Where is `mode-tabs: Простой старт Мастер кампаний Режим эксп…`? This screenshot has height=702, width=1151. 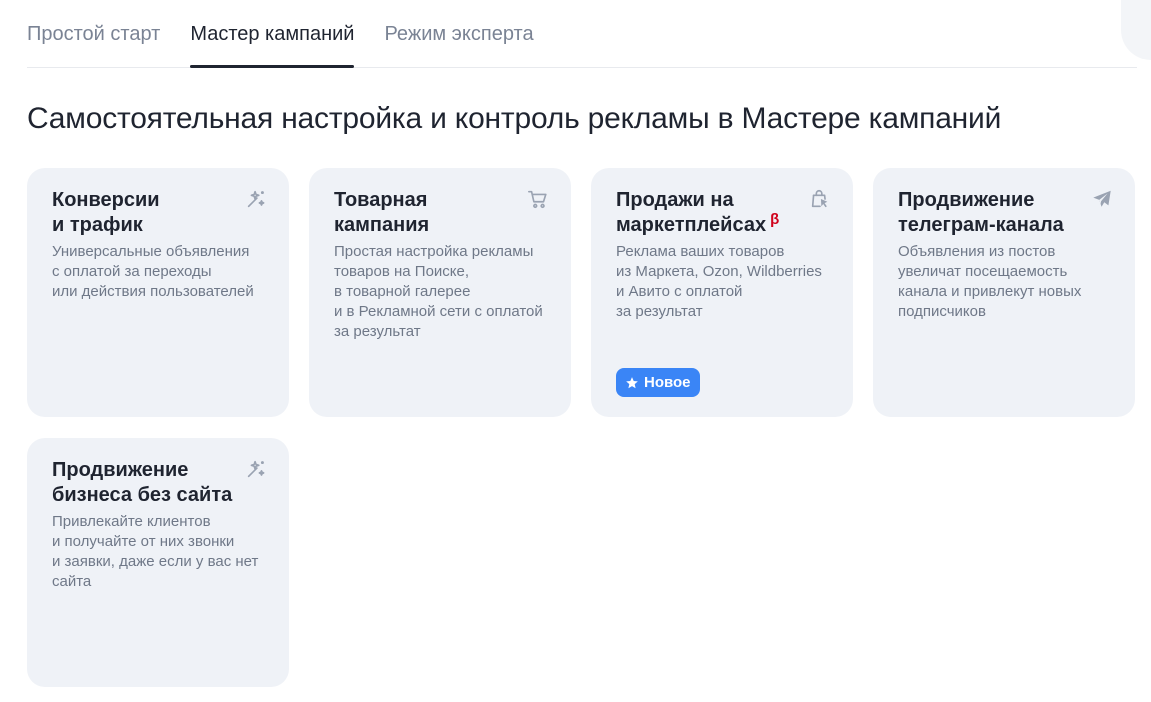 mode-tabs: Простой старт Мастер кампаний Режим эксп… is located at coordinates (582, 34).